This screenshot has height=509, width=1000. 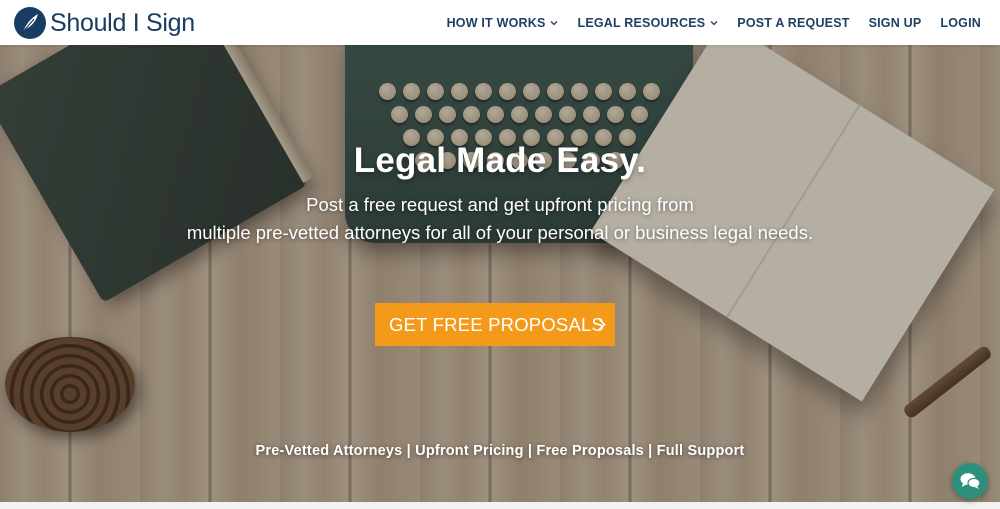 I want to click on nav-post-a-request-label: POST A REQUEST, so click(x=793, y=22).